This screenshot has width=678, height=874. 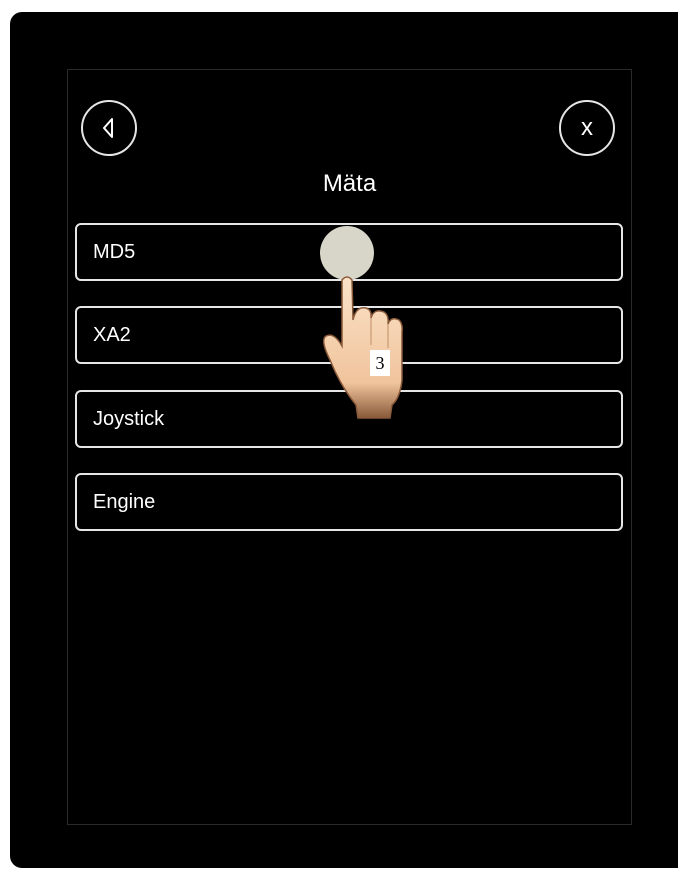 I want to click on menu-item-joystick: Joystick, so click(x=349, y=419).